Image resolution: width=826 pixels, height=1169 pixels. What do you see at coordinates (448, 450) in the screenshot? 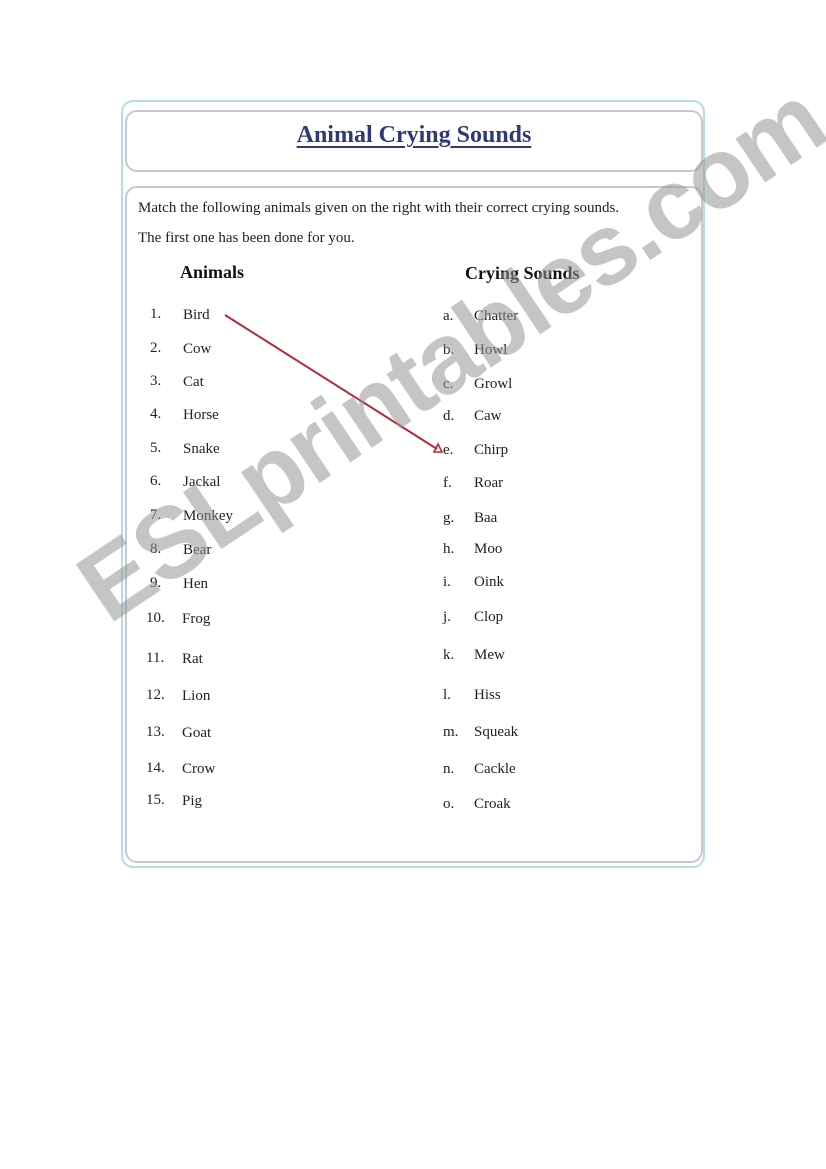
I see `sound-letter: e.` at bounding box center [448, 450].